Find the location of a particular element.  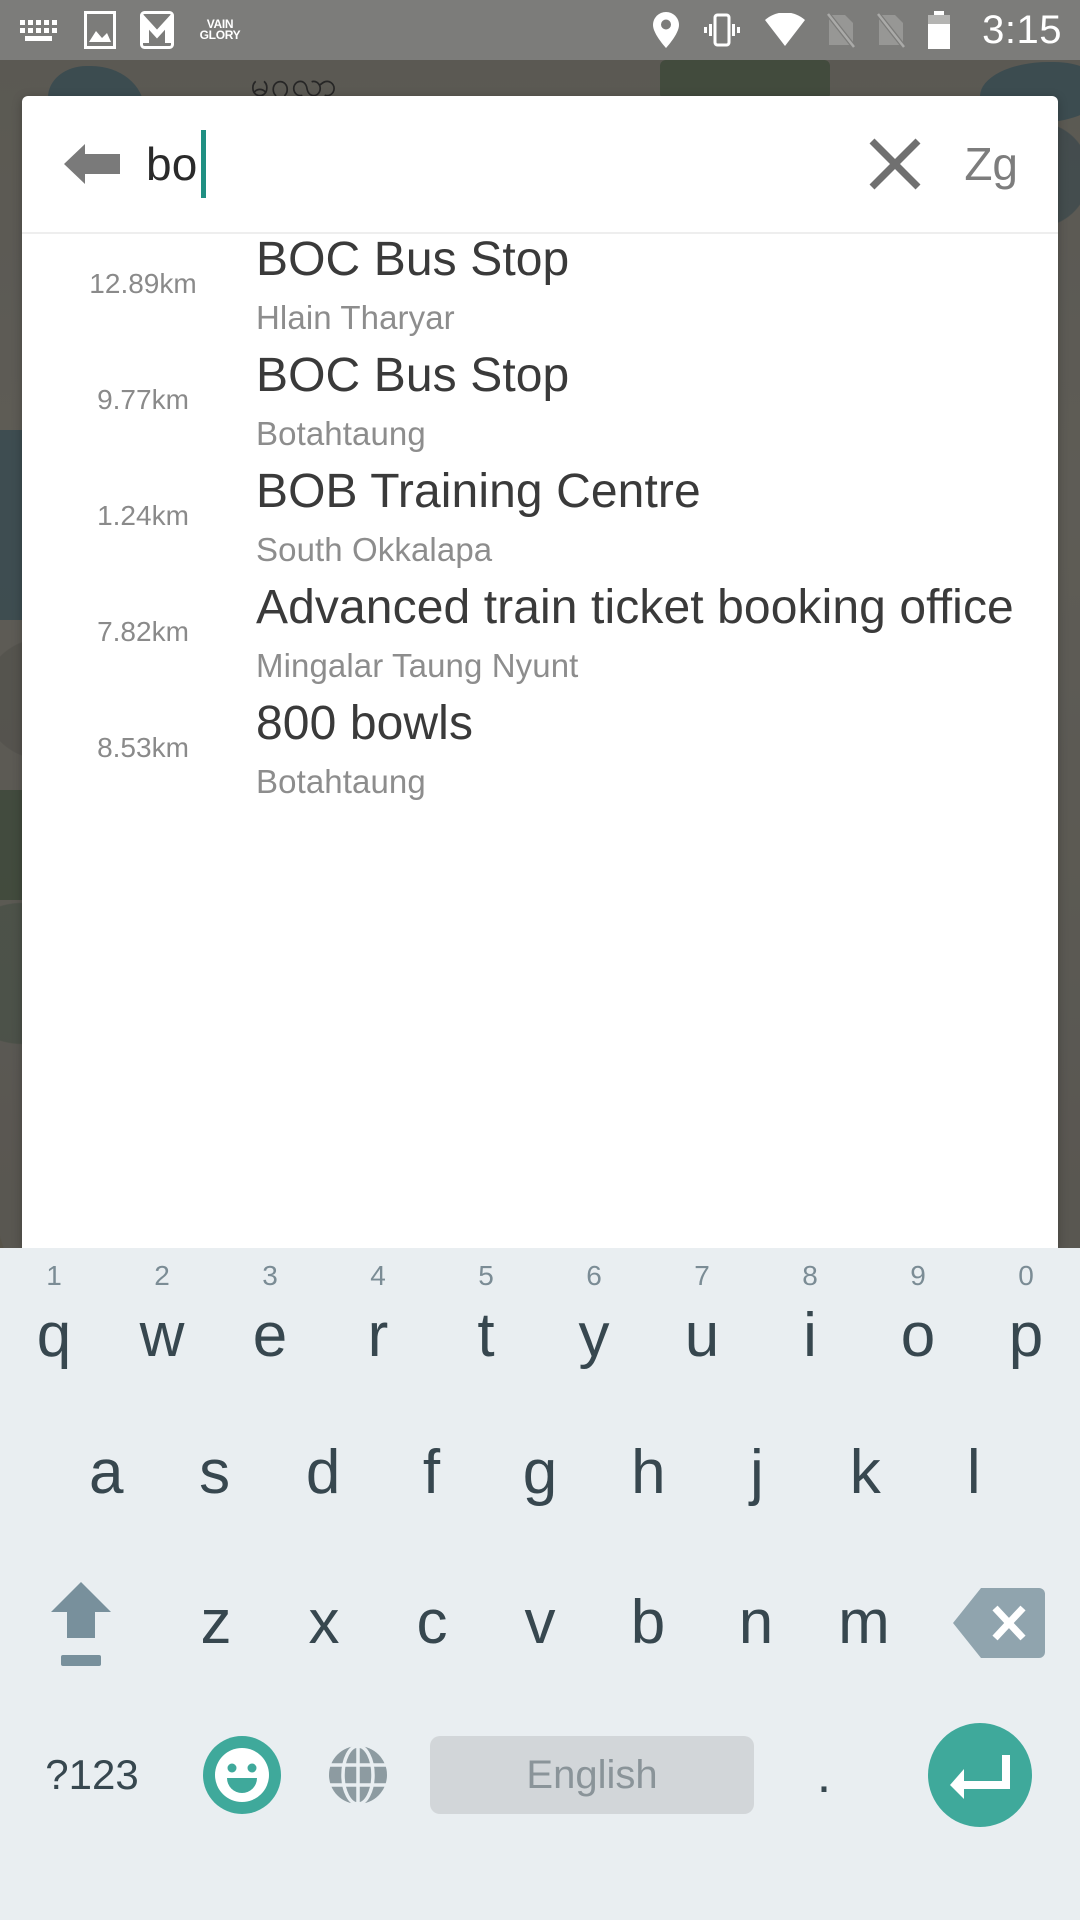

key-d-label: d is located at coordinates (323, 1472).